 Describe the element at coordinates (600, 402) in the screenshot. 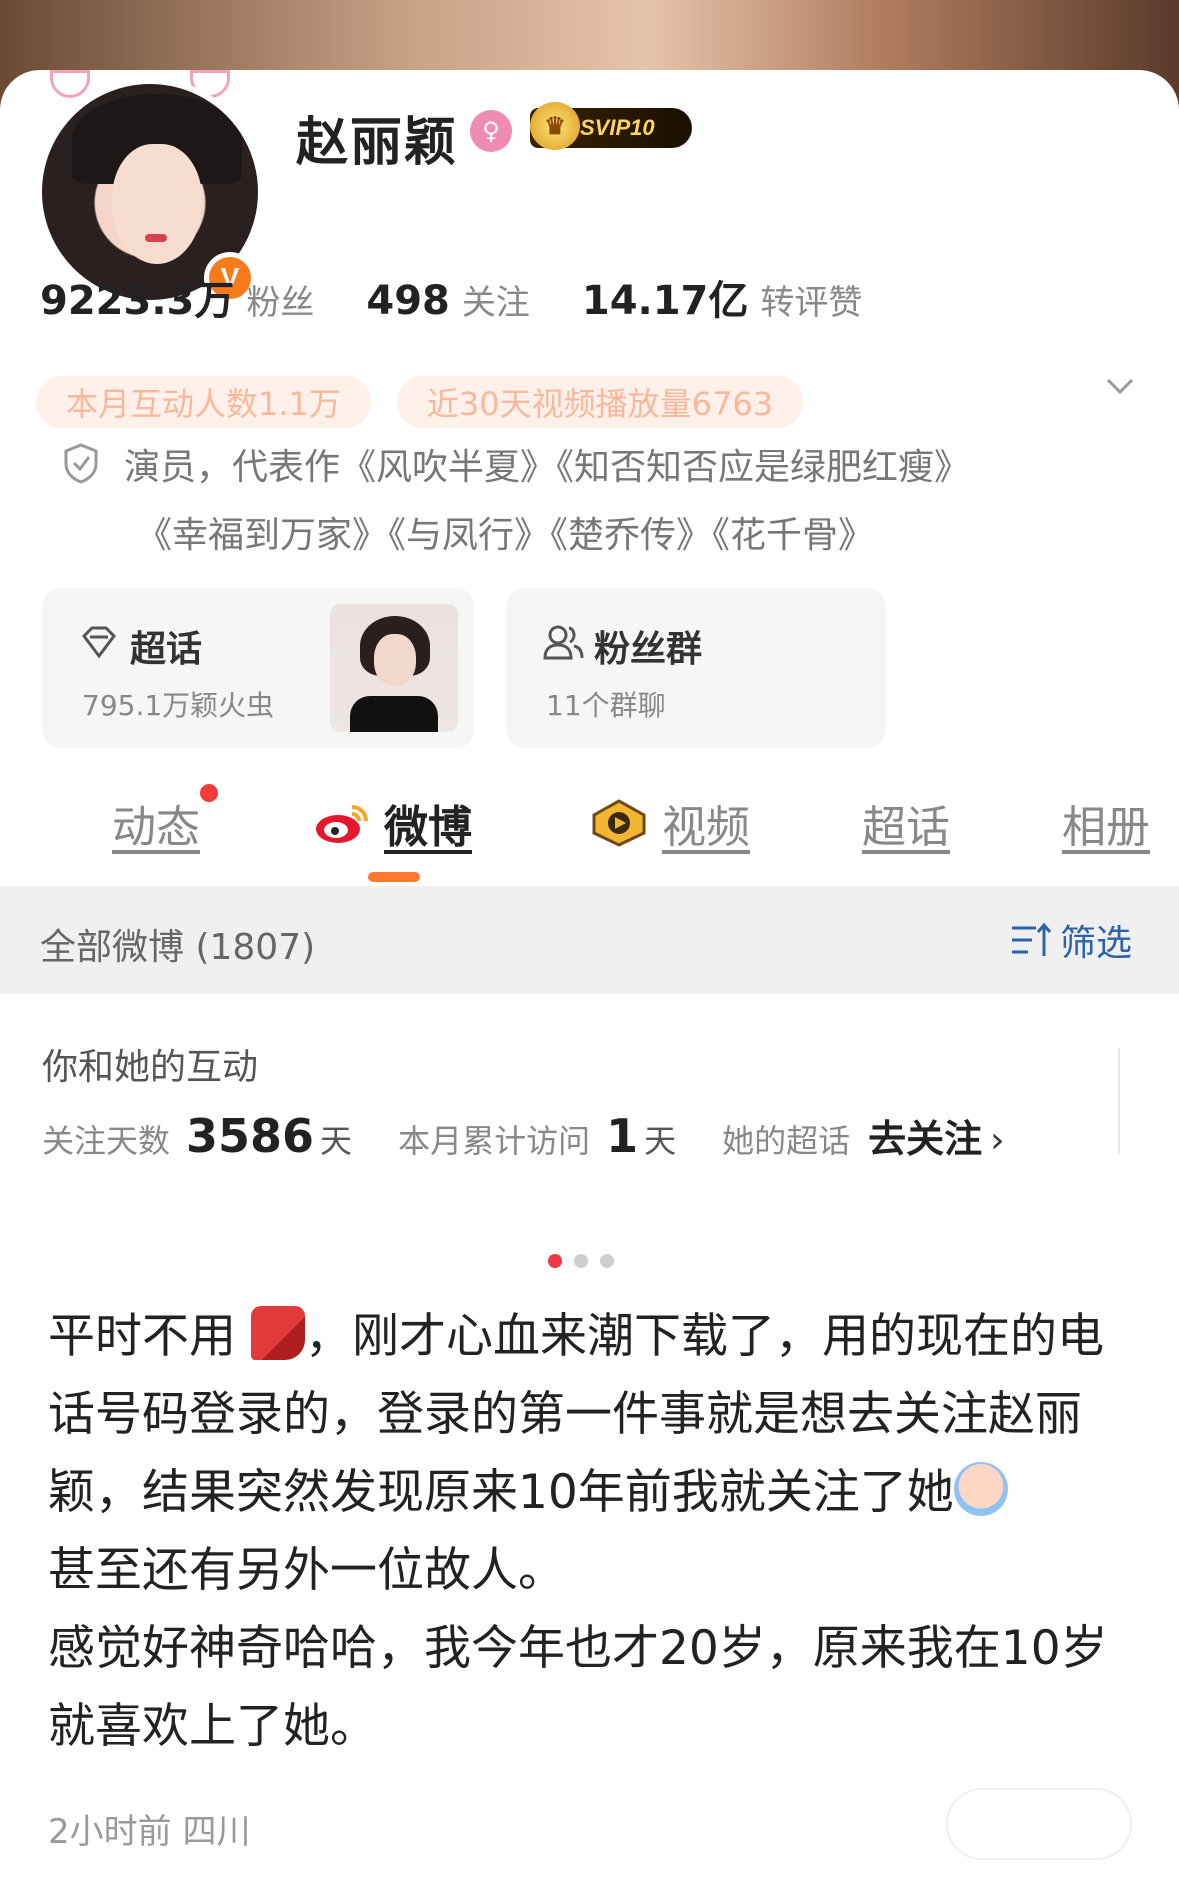

I see `chip-video-plays: 近30天视频播放量6763` at that location.